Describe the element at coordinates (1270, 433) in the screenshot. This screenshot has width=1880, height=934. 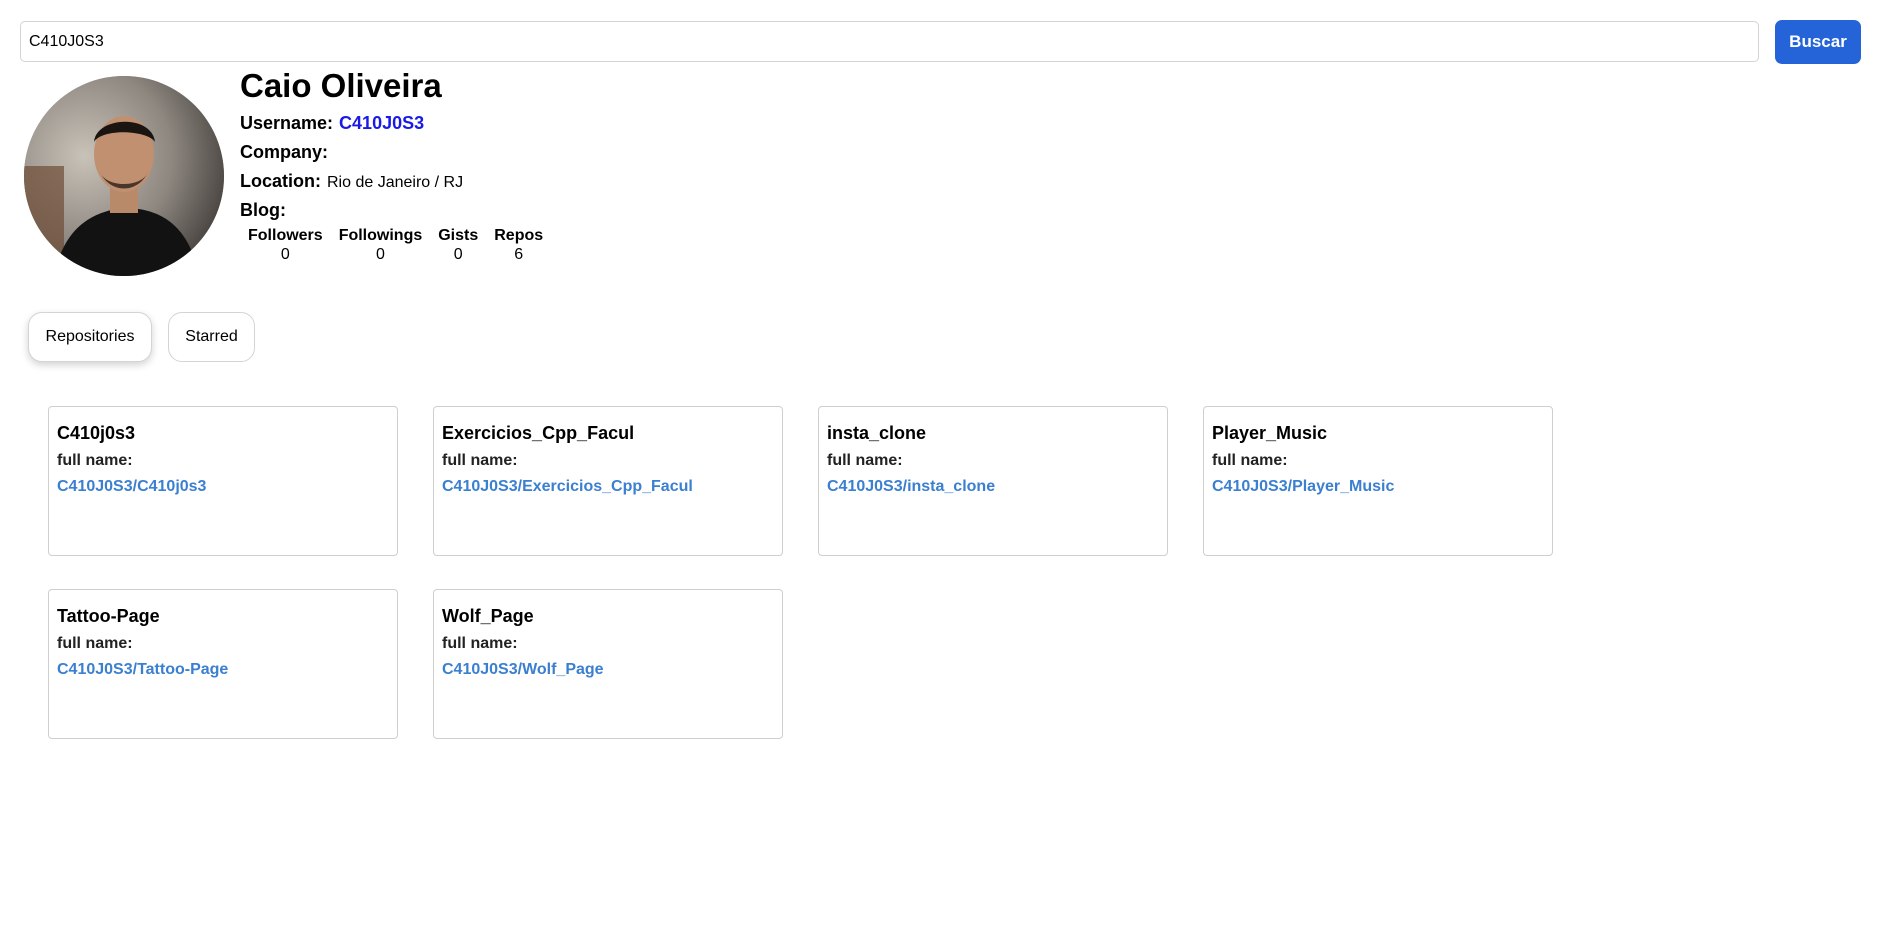
I see `repo-name: Player_Music` at that location.